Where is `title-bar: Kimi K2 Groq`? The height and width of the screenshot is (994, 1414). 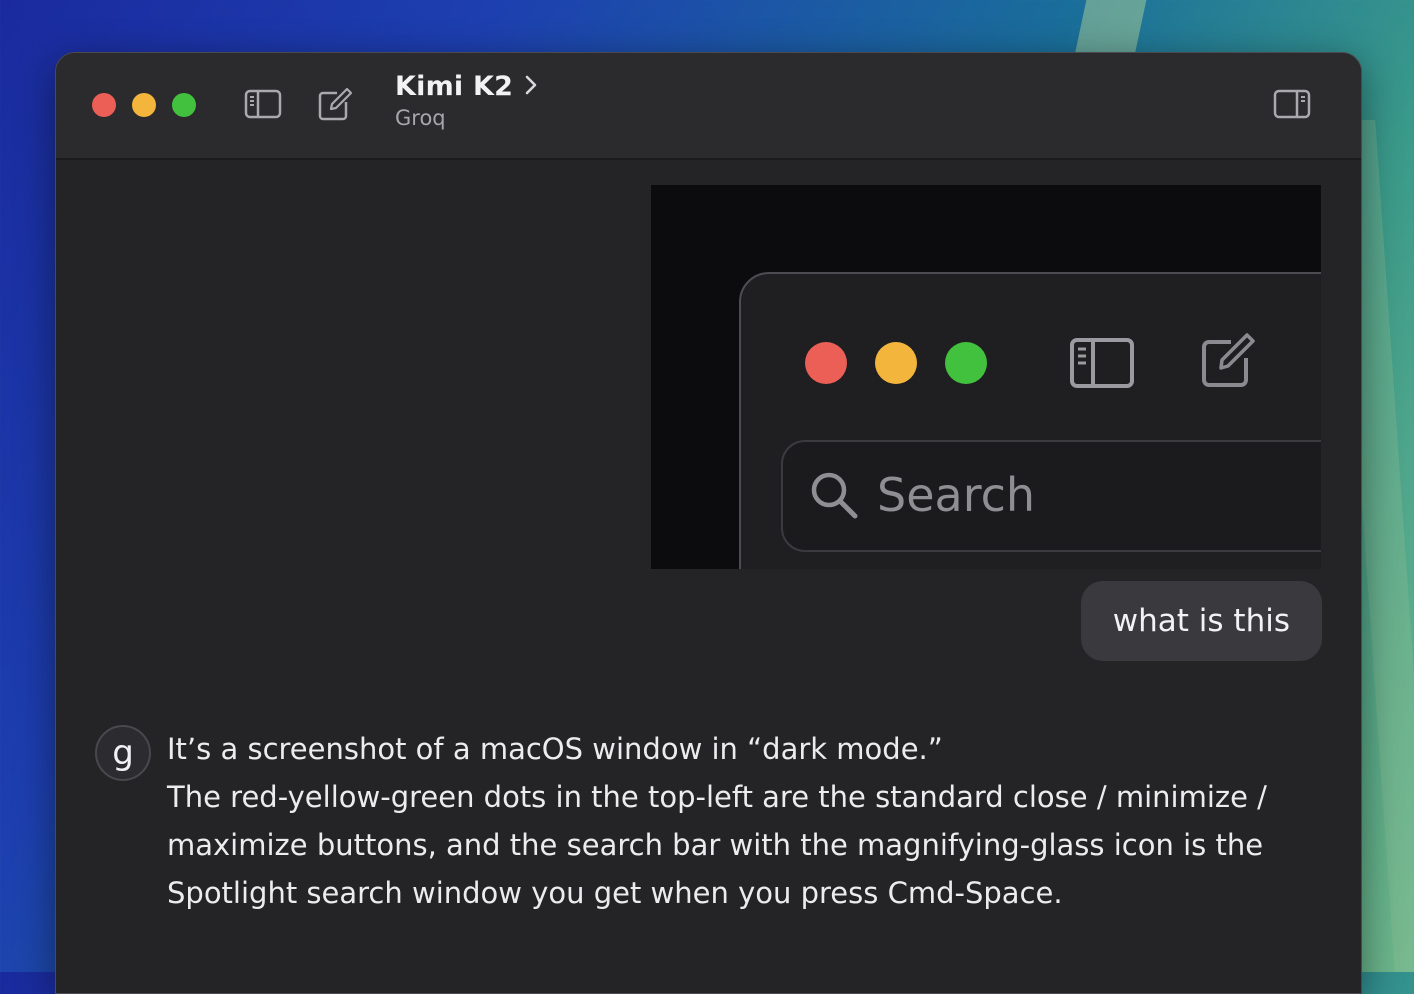
title-bar: Kimi K2 Groq is located at coordinates (708, 106).